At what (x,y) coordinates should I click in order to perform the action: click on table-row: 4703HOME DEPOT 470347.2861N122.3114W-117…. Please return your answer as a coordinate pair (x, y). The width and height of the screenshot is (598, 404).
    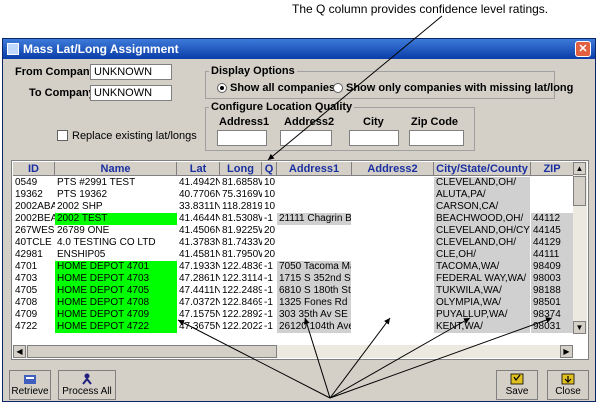
    Looking at the image, I should click on (293, 279).